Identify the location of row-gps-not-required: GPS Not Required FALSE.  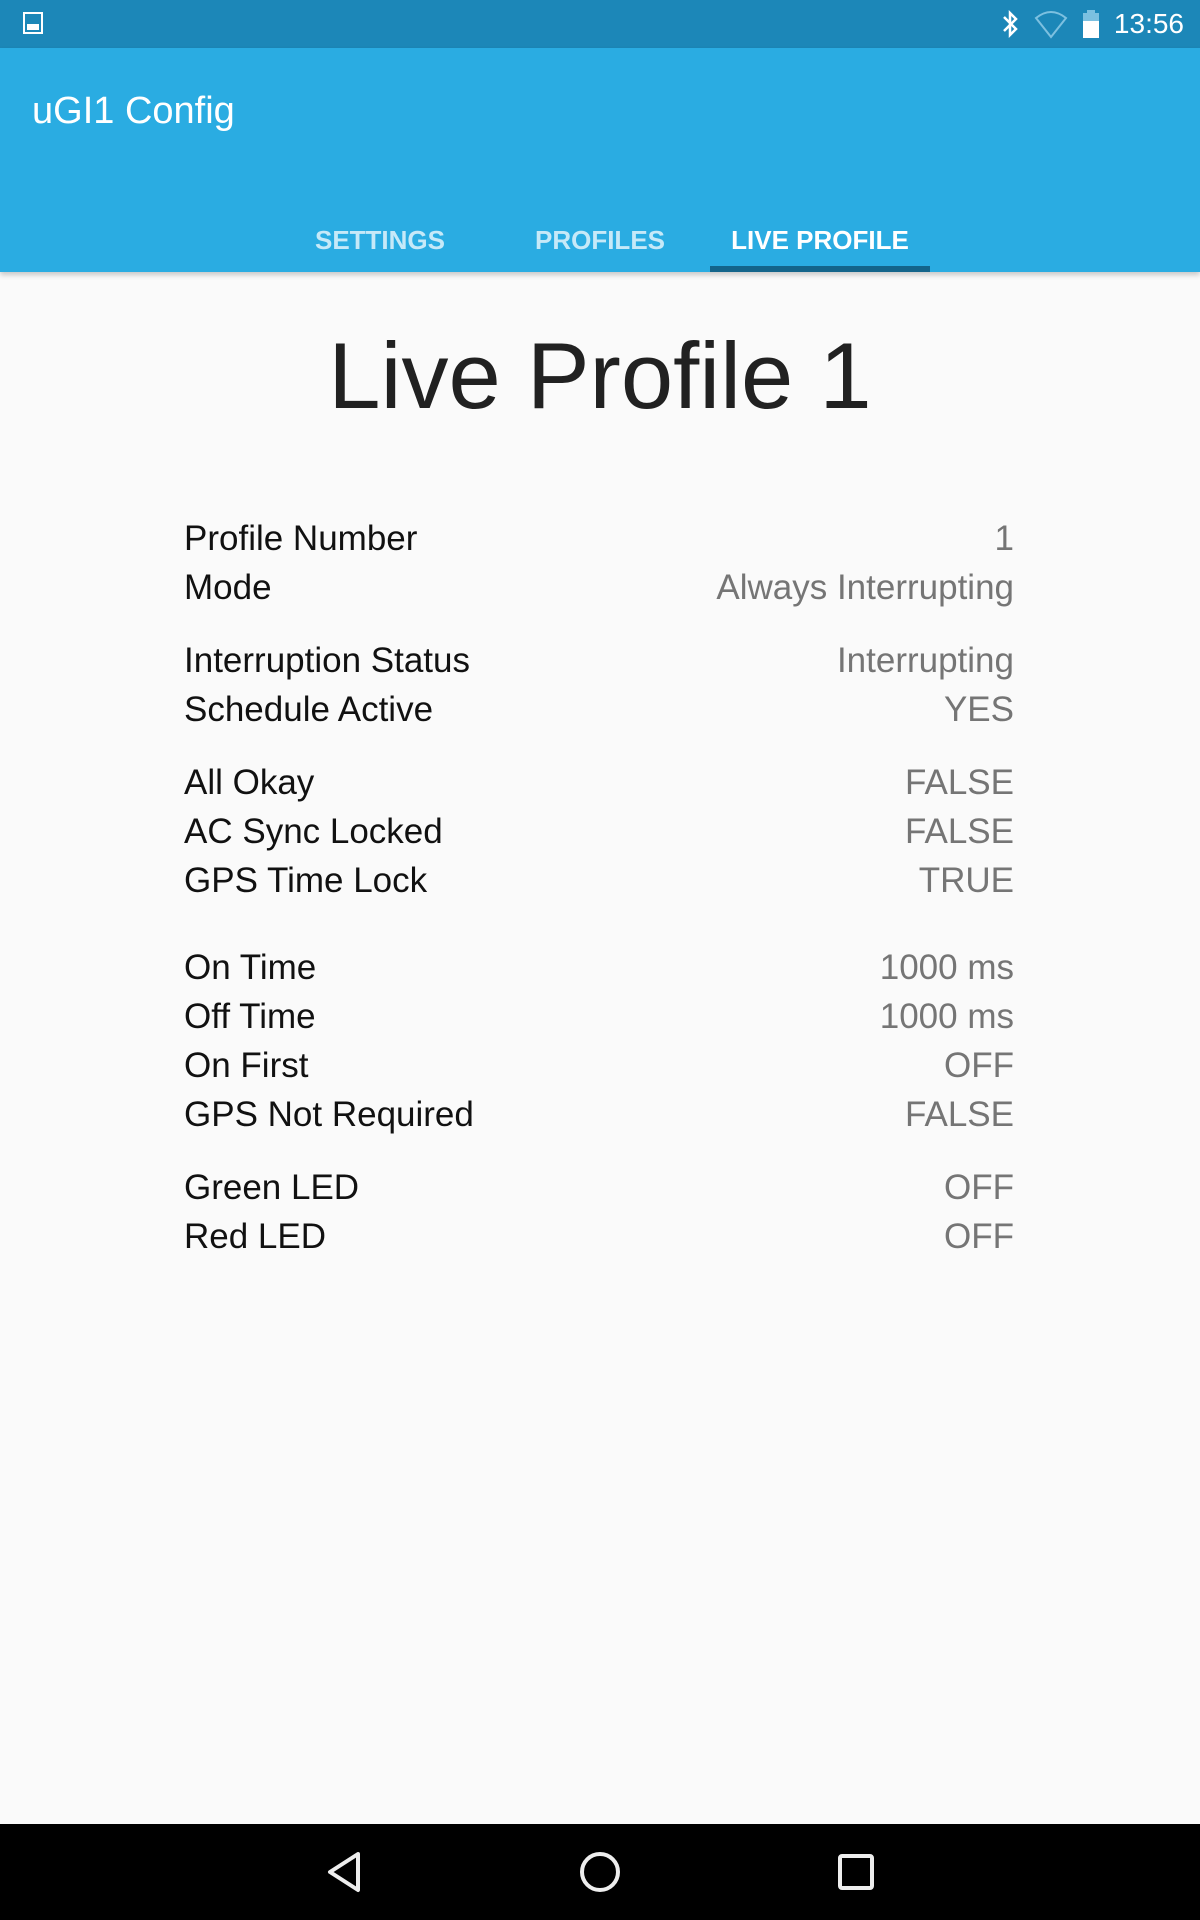
(599, 1115).